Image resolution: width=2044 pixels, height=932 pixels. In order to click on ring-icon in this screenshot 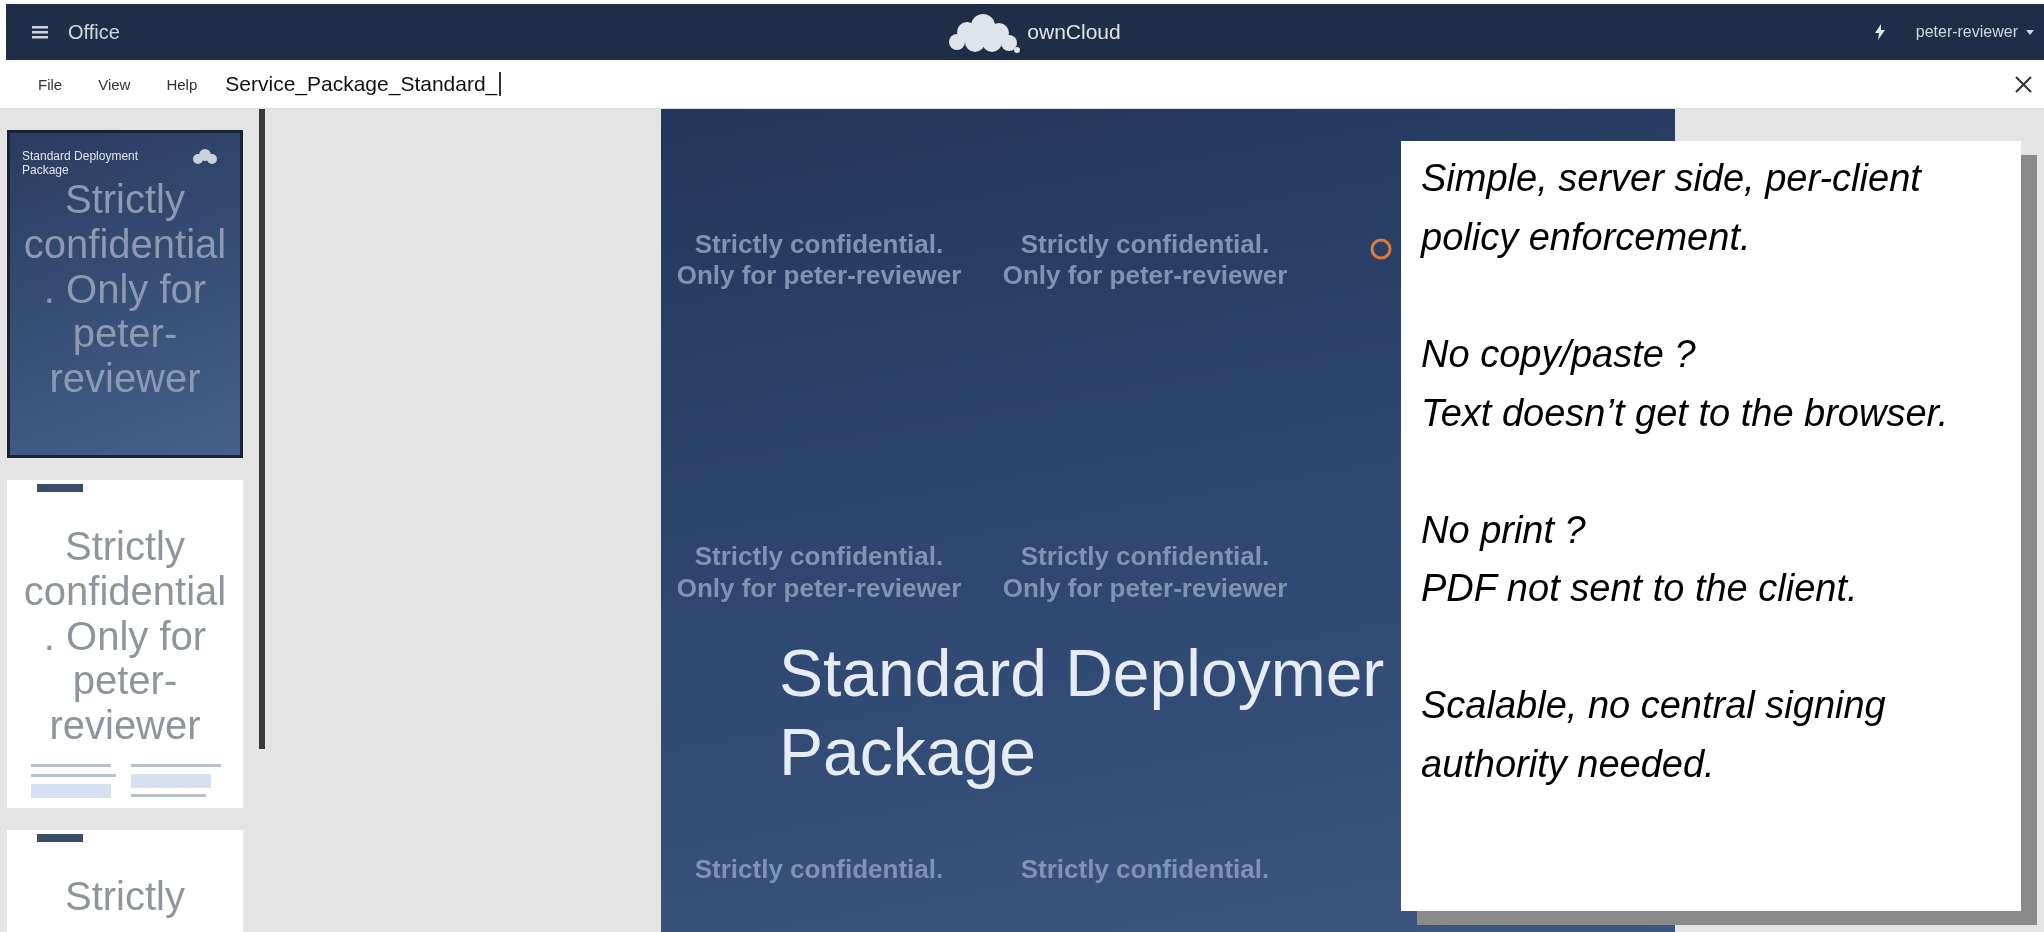, I will do `click(1381, 249)`.